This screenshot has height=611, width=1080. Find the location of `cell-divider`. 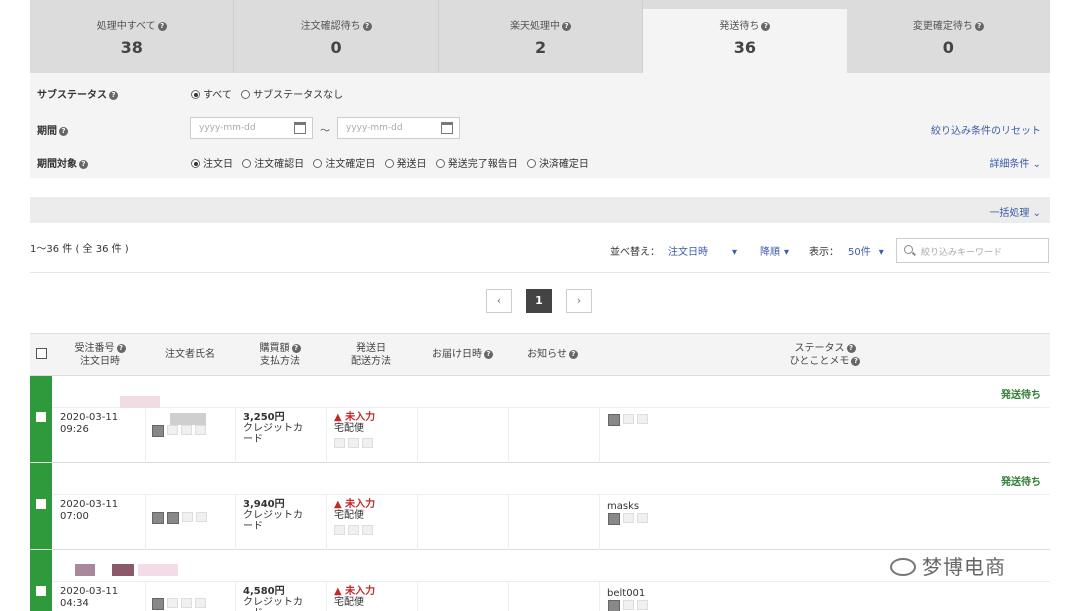

cell-divider is located at coordinates (326, 596).